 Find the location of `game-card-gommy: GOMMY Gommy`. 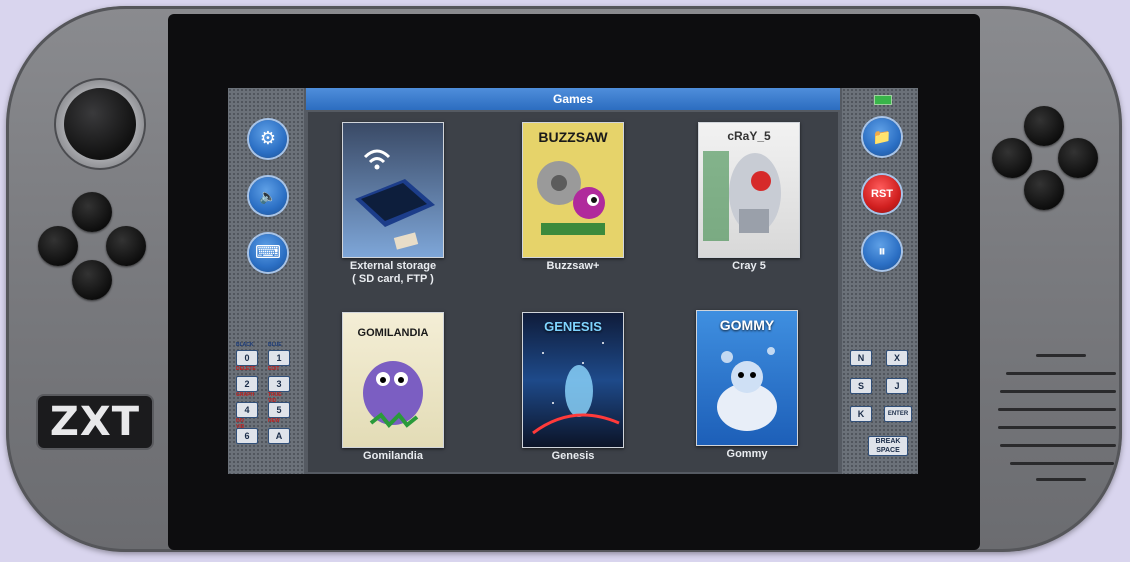

game-card-gommy: GOMMY Gommy is located at coordinates (747, 388).